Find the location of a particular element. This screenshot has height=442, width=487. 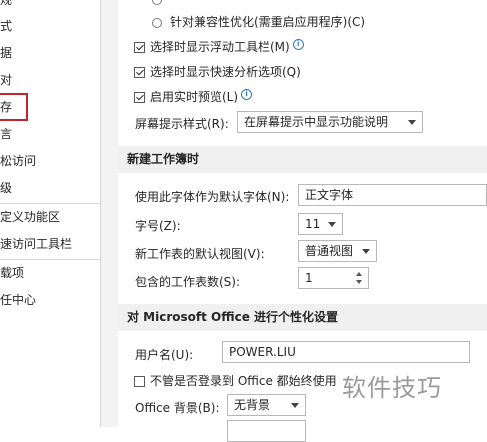

nav-item-advanced: 级 is located at coordinates (6, 188).